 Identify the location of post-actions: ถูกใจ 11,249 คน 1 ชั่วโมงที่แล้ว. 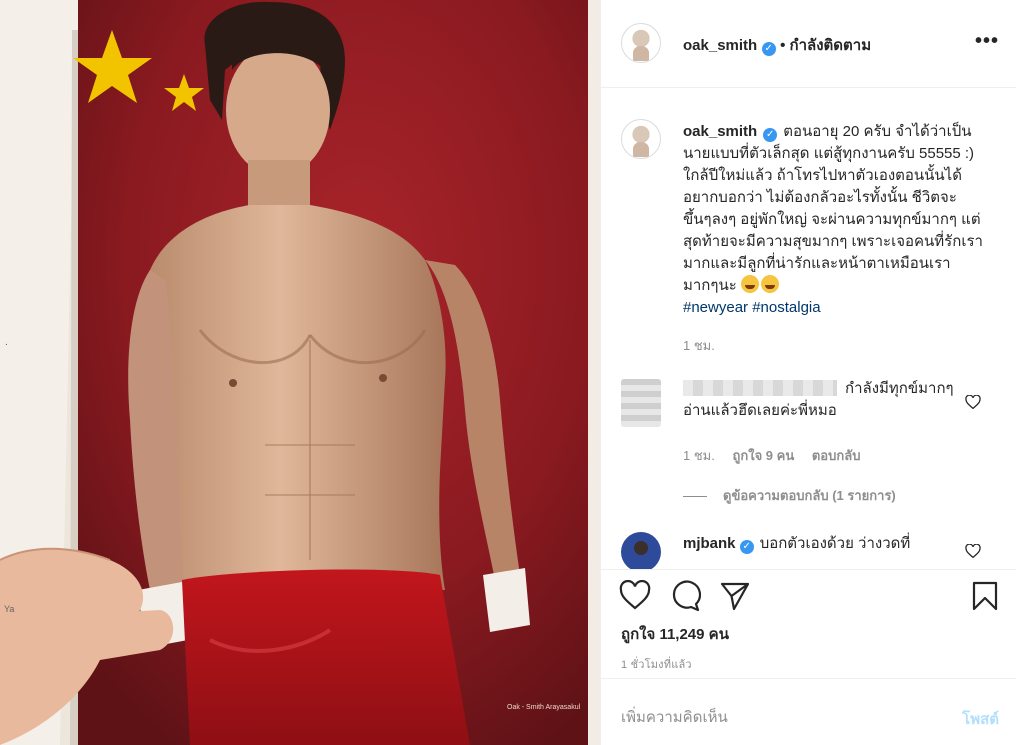
(808, 624).